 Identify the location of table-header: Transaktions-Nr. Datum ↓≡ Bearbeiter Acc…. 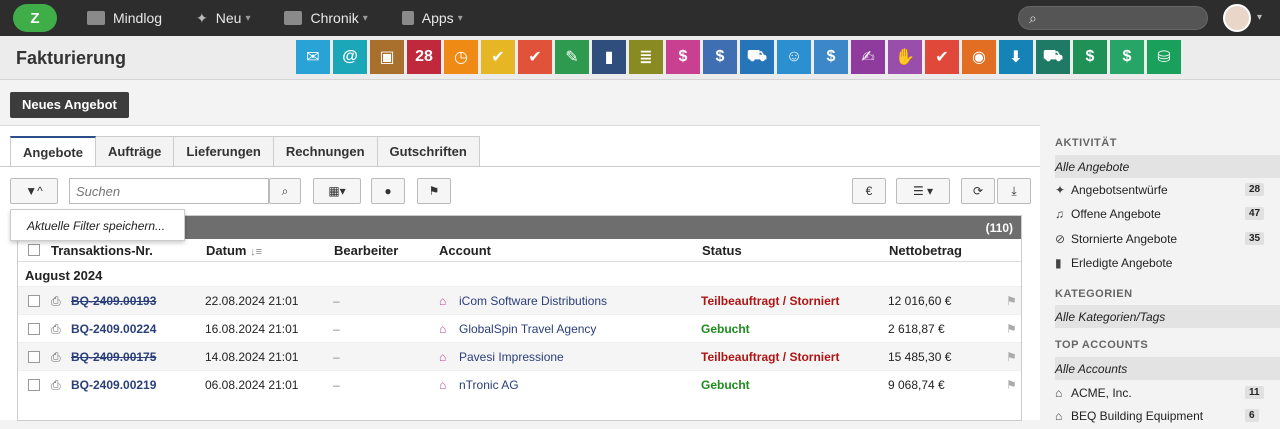
(519, 250).